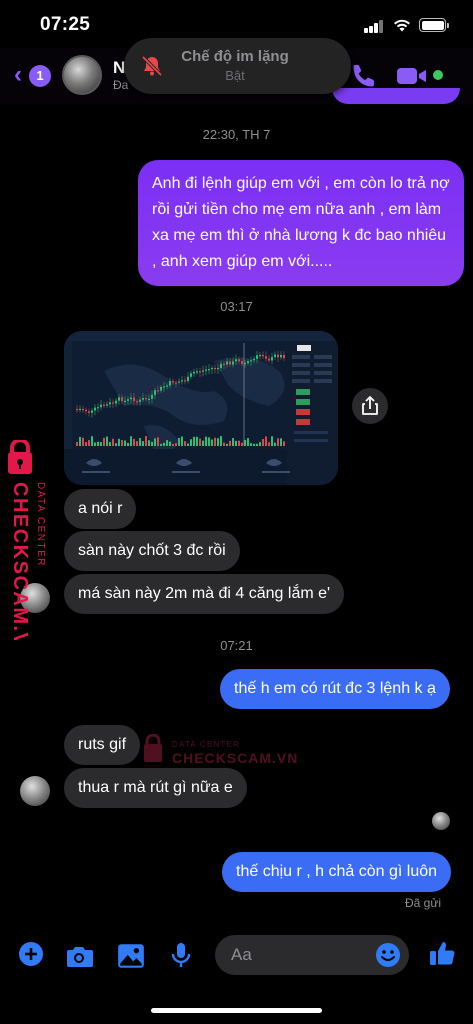  Describe the element at coordinates (100, 509) in the screenshot. I see `incoming-message: a nói r` at that location.